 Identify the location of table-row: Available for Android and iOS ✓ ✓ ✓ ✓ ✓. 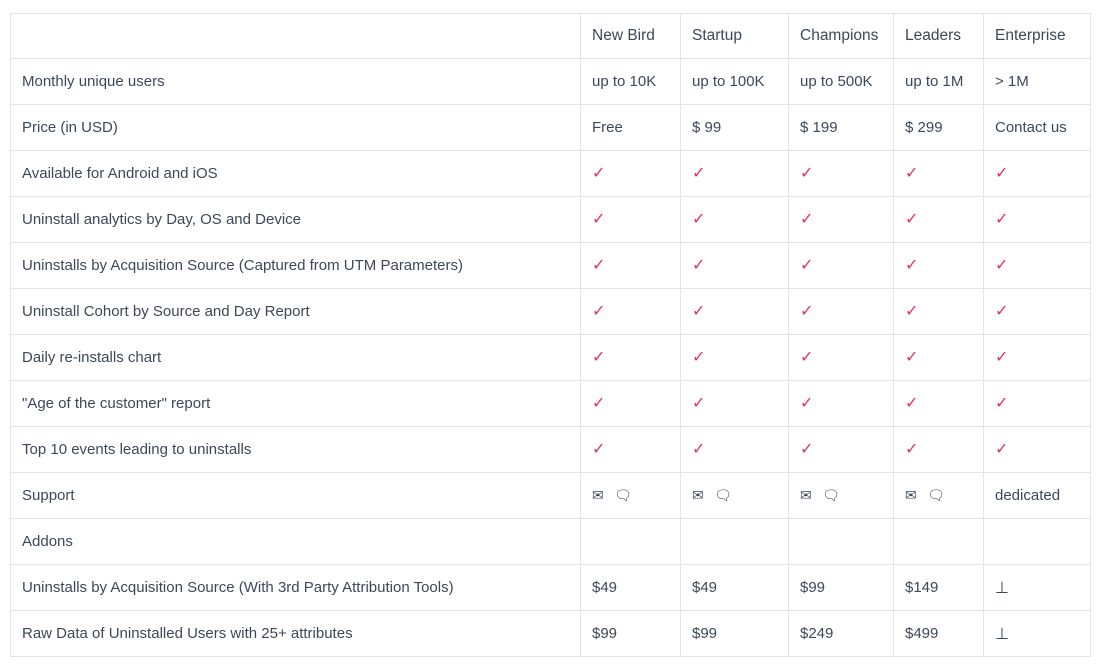
(550, 173).